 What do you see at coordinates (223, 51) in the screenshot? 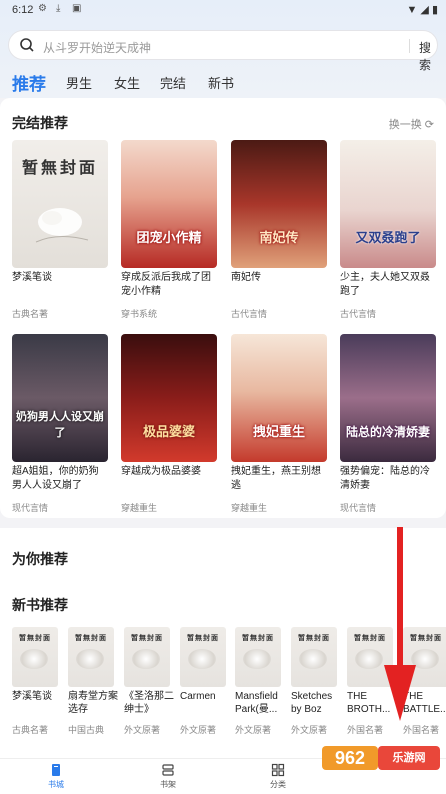
I see `search-bar: 从斗罗开始逆天成神 搜索` at bounding box center [223, 51].